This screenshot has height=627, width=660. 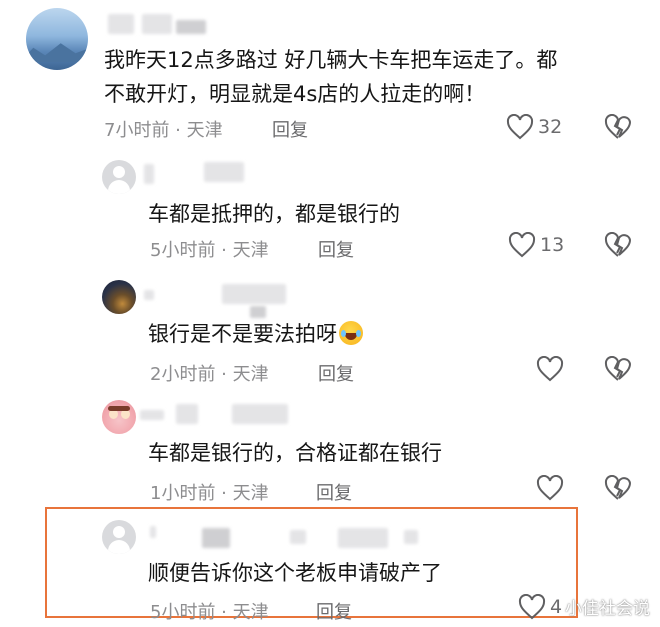 I want to click on comment-text: 顺便告诉你这个老板申请破产了, so click(x=295, y=573).